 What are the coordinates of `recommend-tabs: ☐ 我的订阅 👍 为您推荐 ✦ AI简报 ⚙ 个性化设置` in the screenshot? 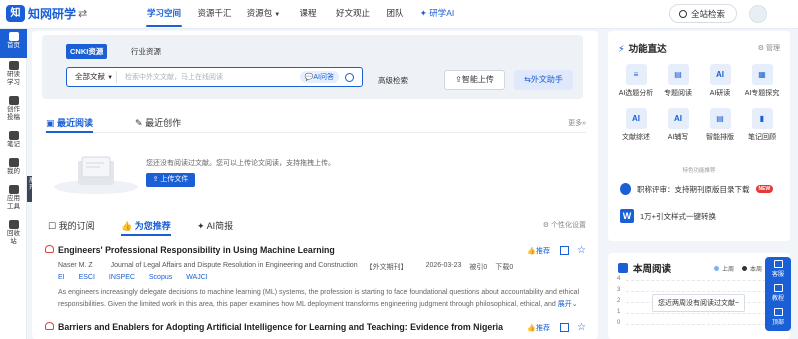 It's located at (315, 226).